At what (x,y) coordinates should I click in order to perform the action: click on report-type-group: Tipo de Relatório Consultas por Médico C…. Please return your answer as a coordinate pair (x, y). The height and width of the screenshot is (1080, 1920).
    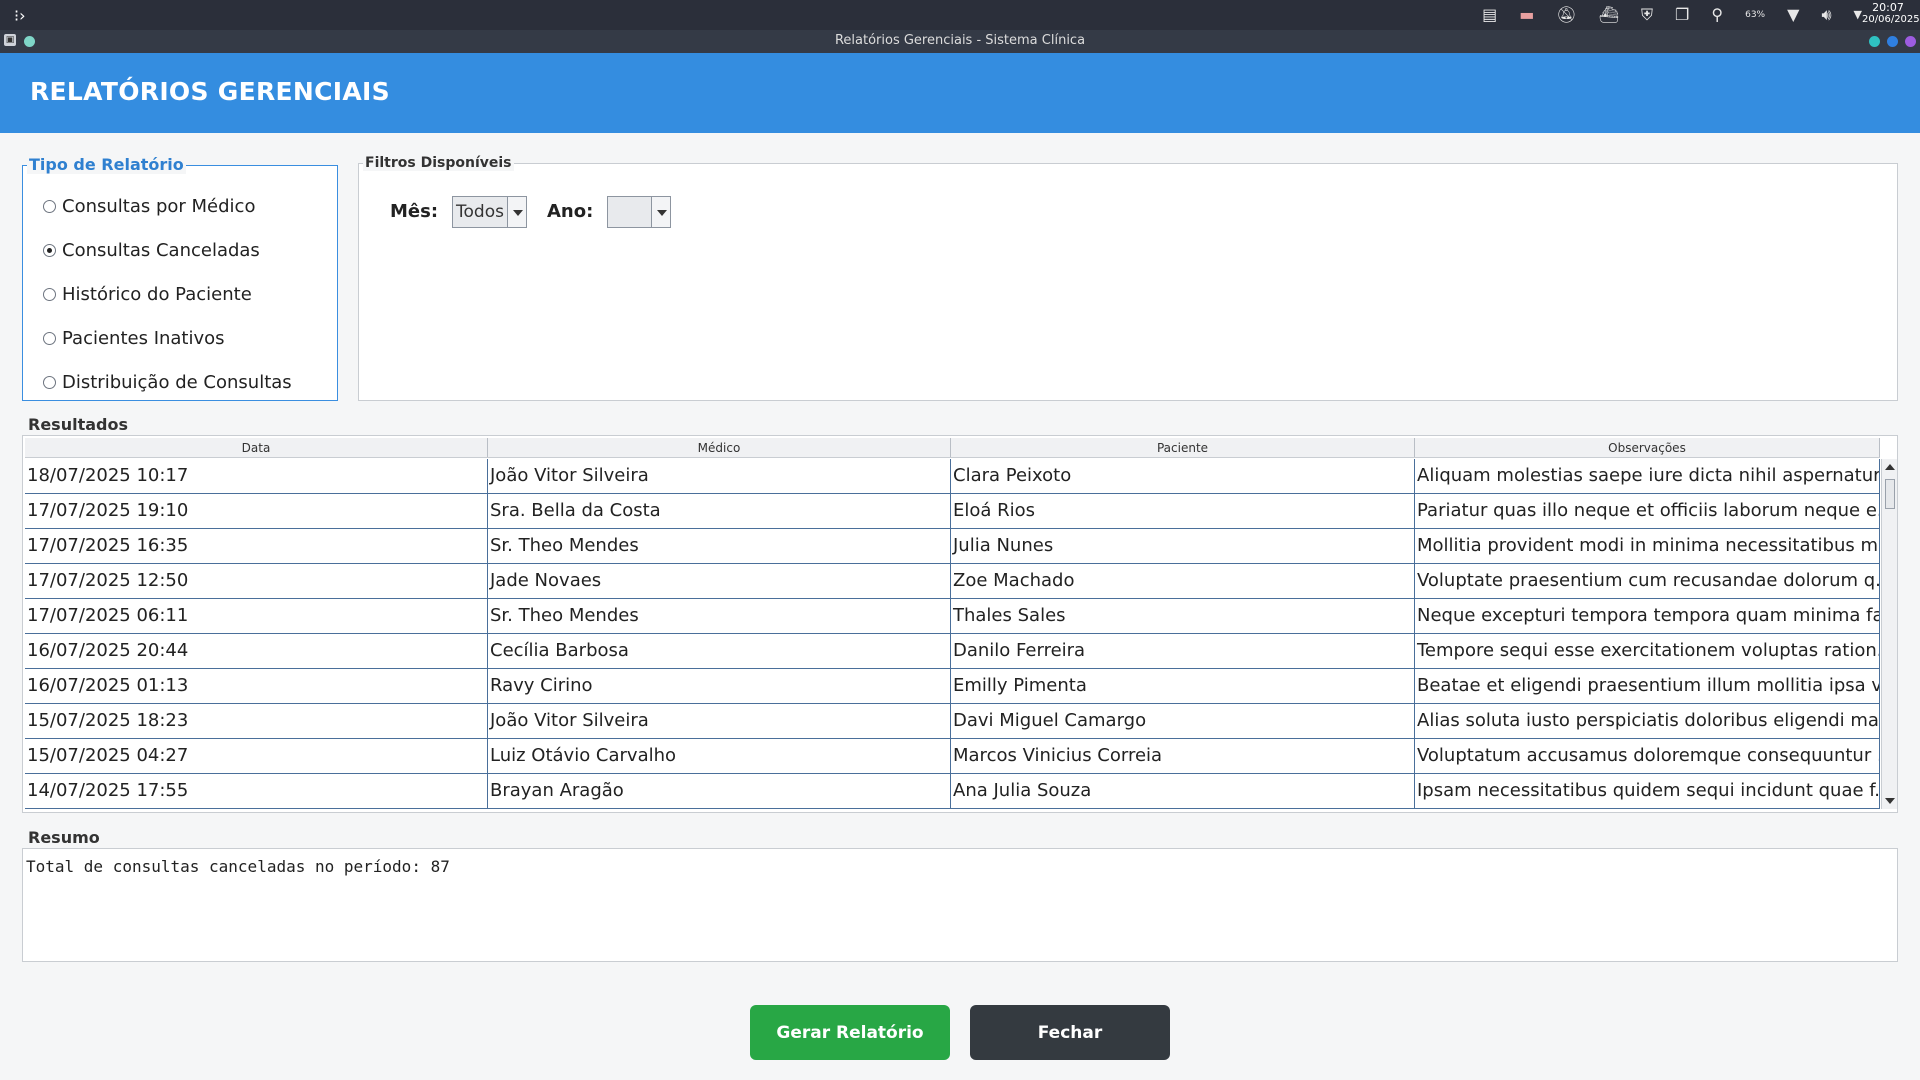
    Looking at the image, I should click on (180, 278).